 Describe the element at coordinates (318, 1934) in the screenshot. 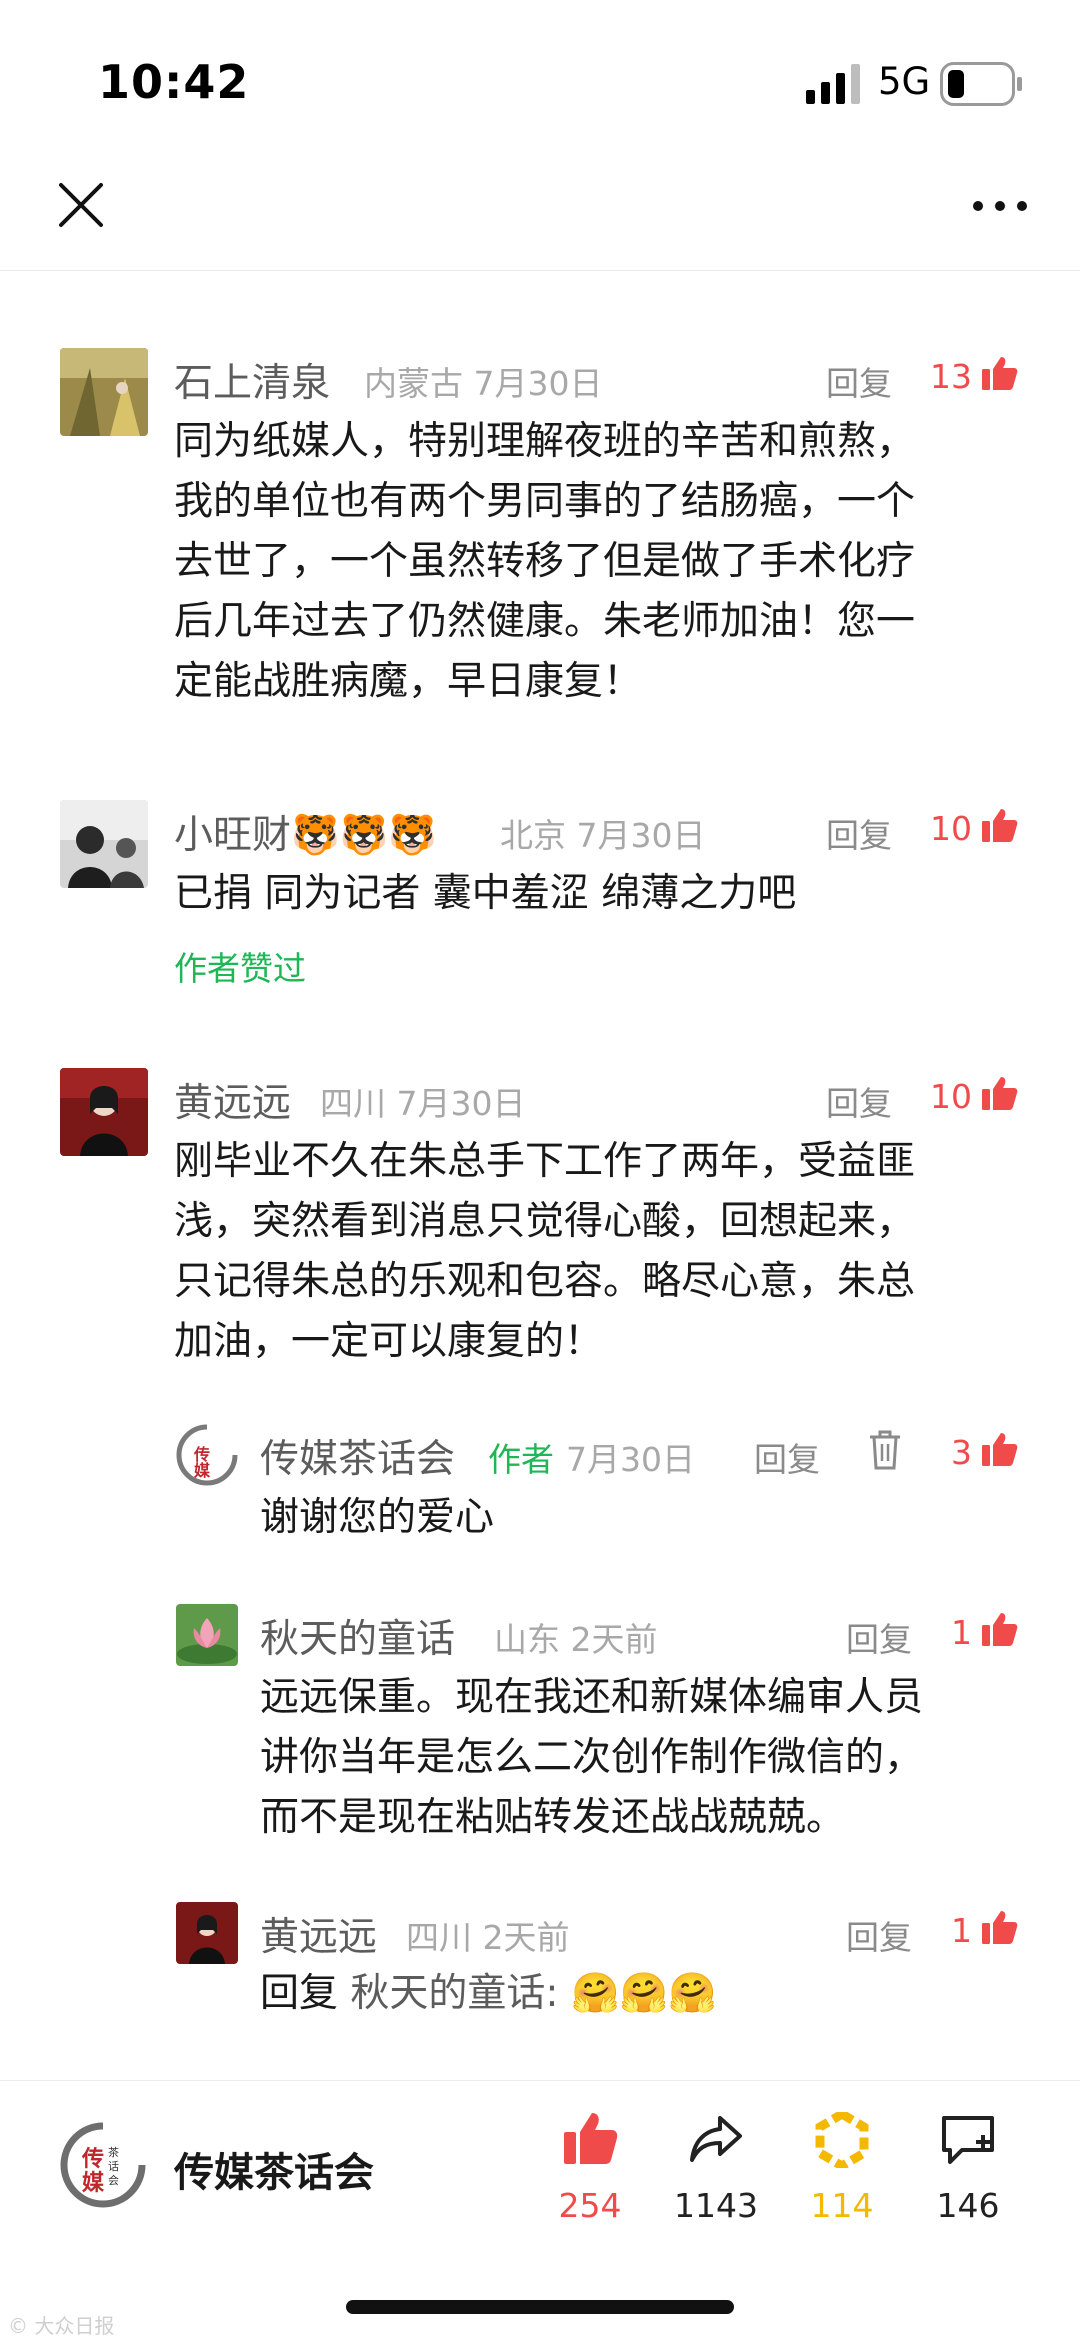

I see `reply-author: 黄远远` at that location.